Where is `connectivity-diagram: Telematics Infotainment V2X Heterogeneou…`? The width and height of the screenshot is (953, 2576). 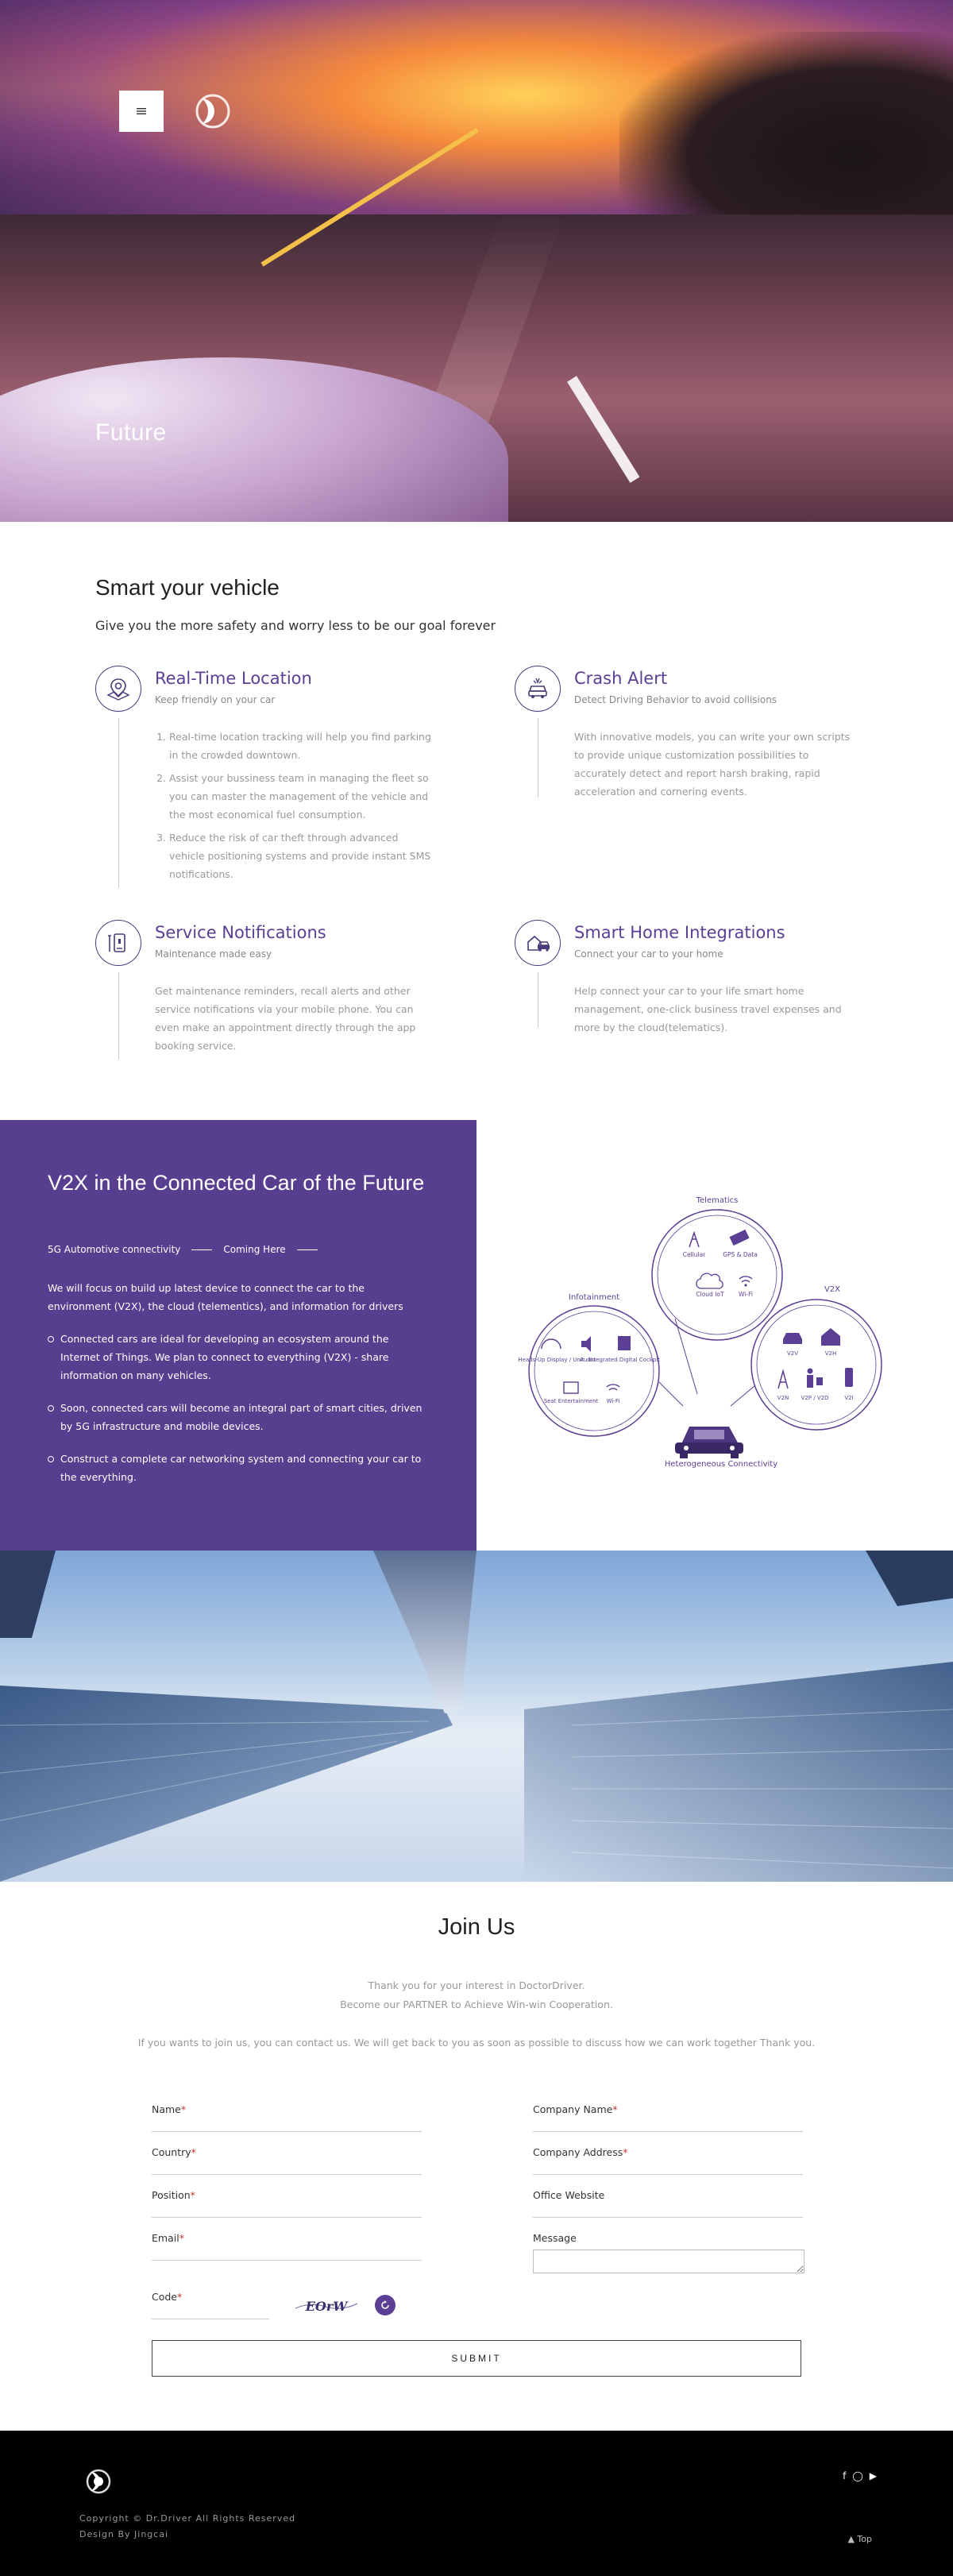 connectivity-diagram: Telematics Infotainment V2X Heterogeneou… is located at coordinates (700, 1332).